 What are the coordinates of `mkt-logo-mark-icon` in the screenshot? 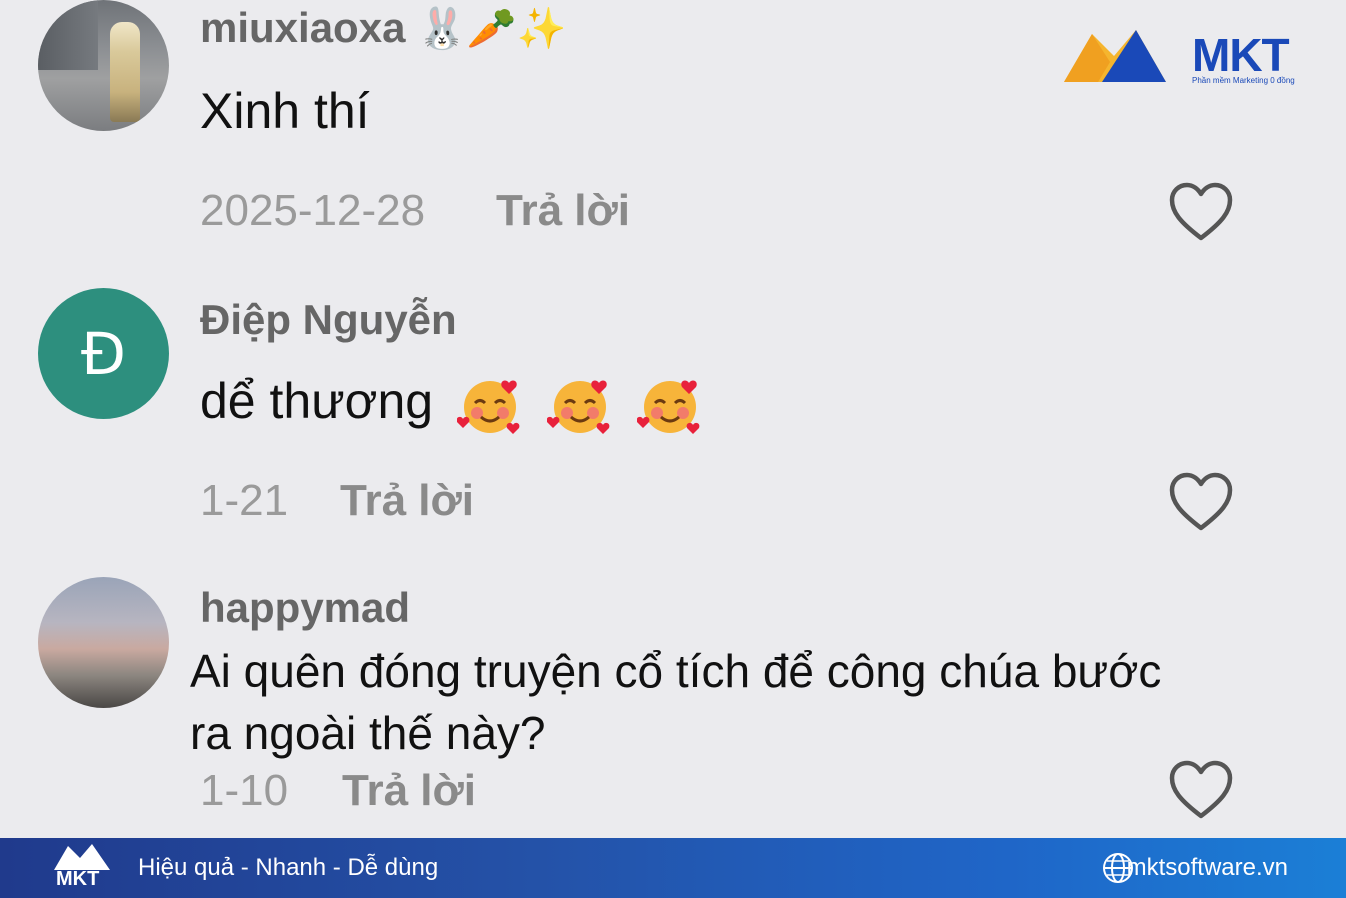 It's located at (1115, 56).